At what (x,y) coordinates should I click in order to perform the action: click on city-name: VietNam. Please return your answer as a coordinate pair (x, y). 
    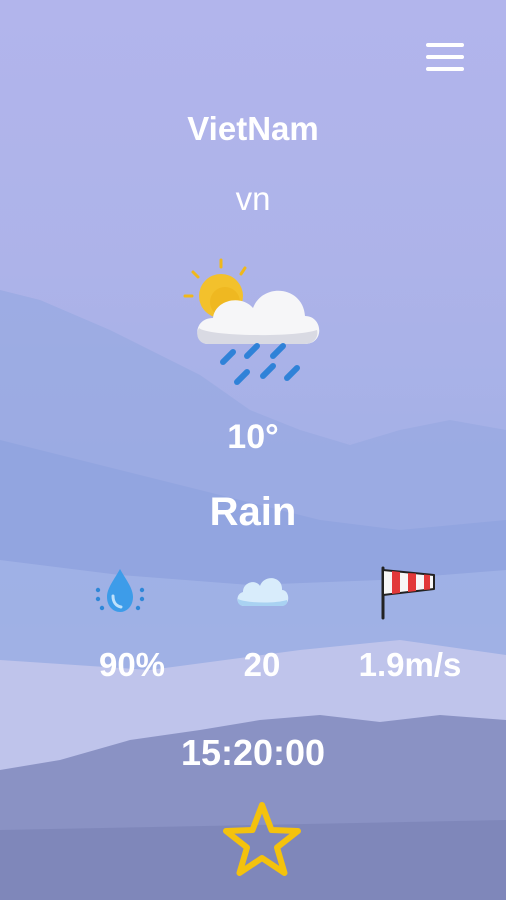
    Looking at the image, I should click on (253, 128).